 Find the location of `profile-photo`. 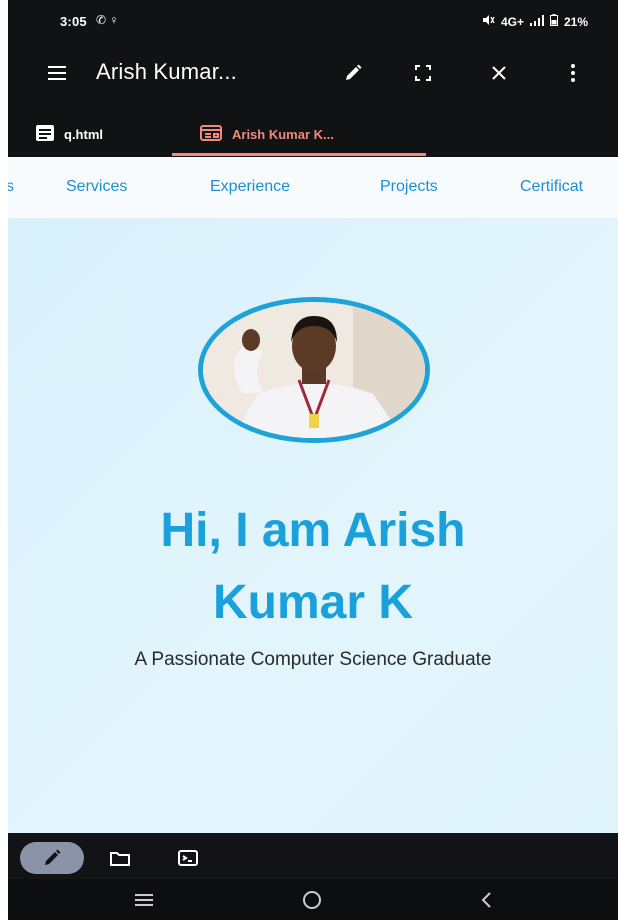

profile-photo is located at coordinates (314, 370).